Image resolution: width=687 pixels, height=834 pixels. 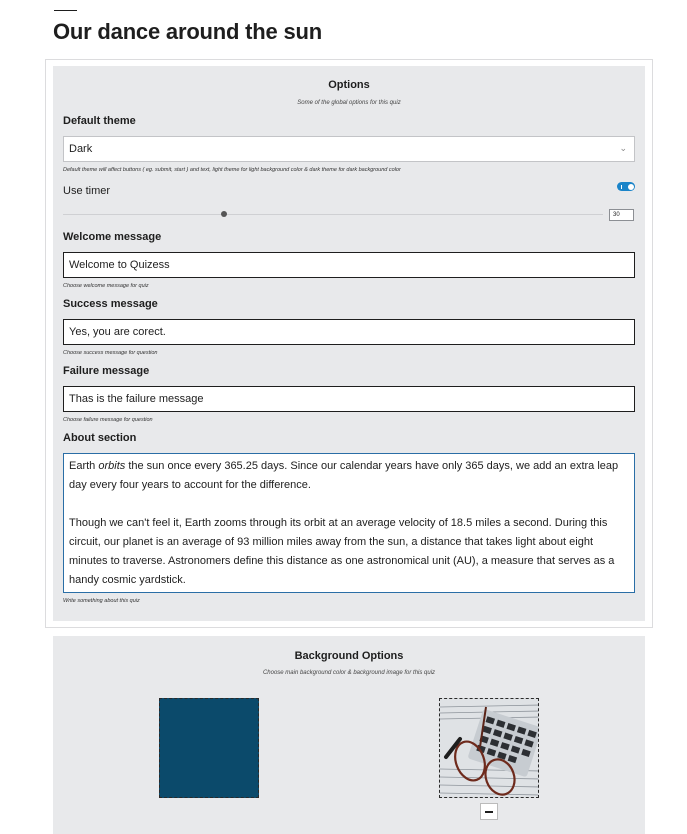 I want to click on background-image-preview, so click(x=489, y=748).